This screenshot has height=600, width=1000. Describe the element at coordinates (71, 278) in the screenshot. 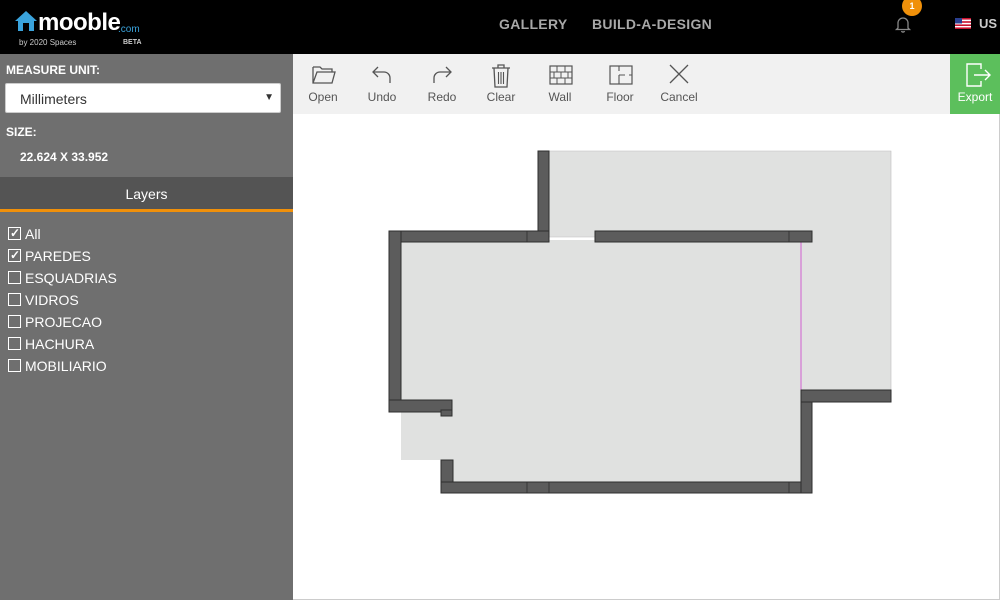

I see `layer-label: ESQUADRIAS` at that location.